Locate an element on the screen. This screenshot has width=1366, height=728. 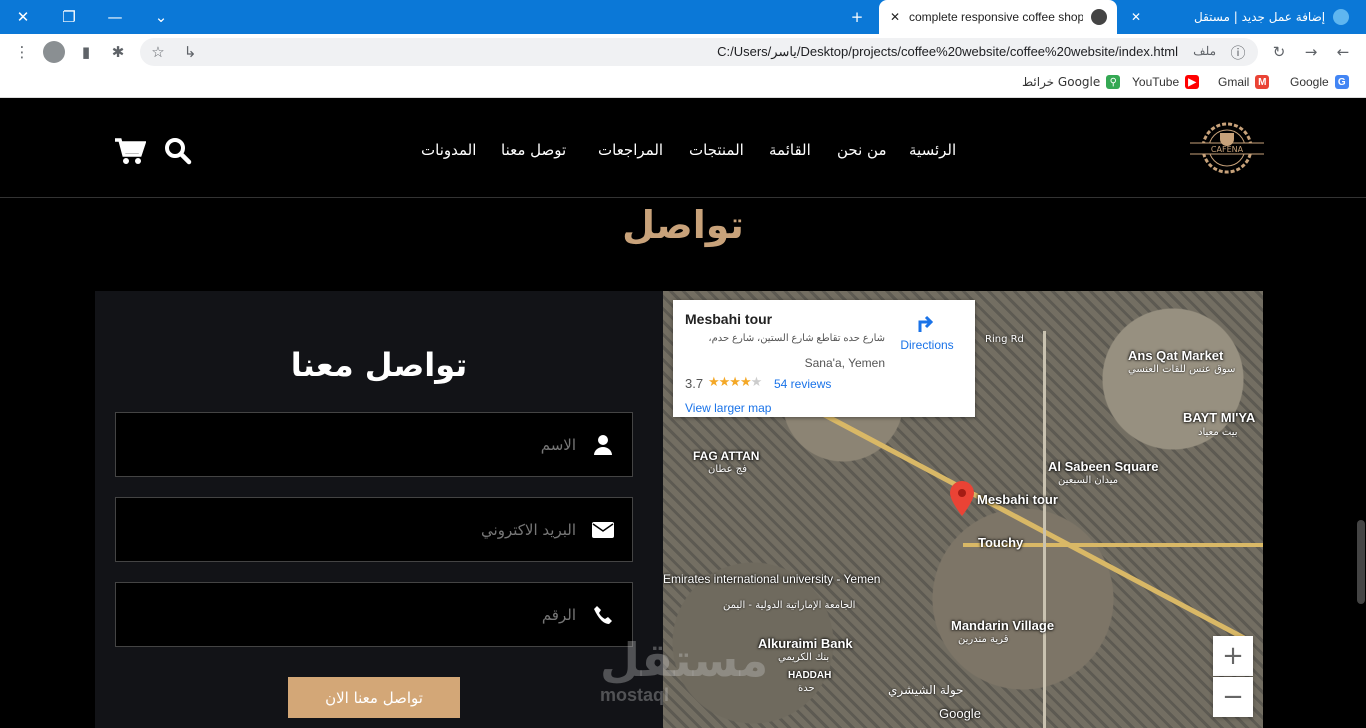
map-label-bayt: BAYT MI'YA is located at coordinates (1219, 417).